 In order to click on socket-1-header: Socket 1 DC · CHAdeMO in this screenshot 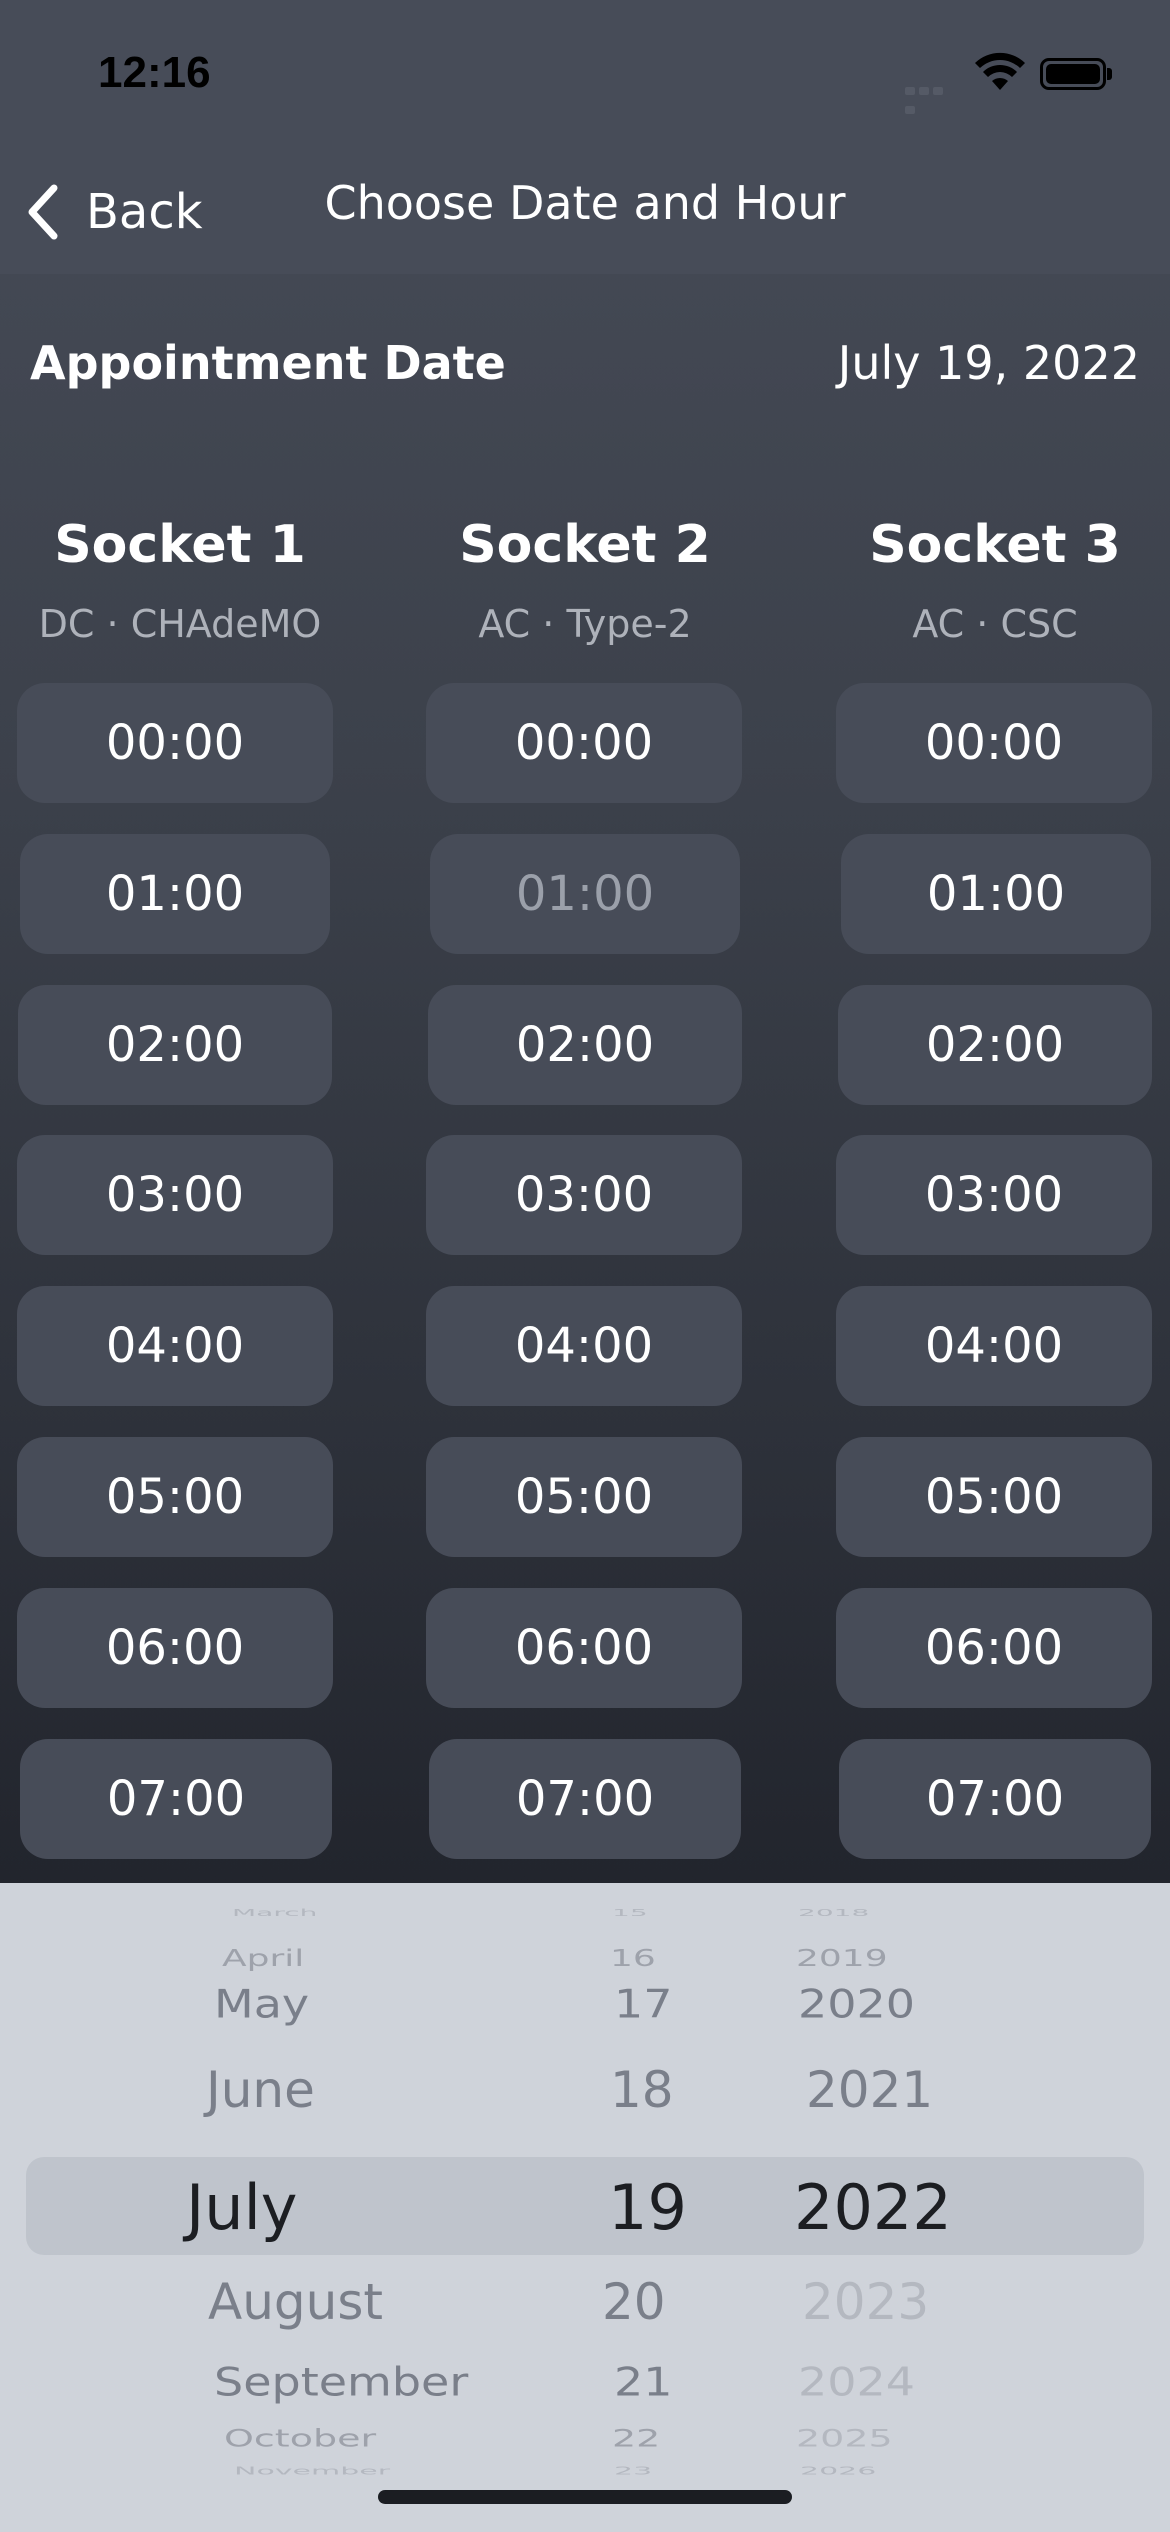, I will do `click(180, 580)`.